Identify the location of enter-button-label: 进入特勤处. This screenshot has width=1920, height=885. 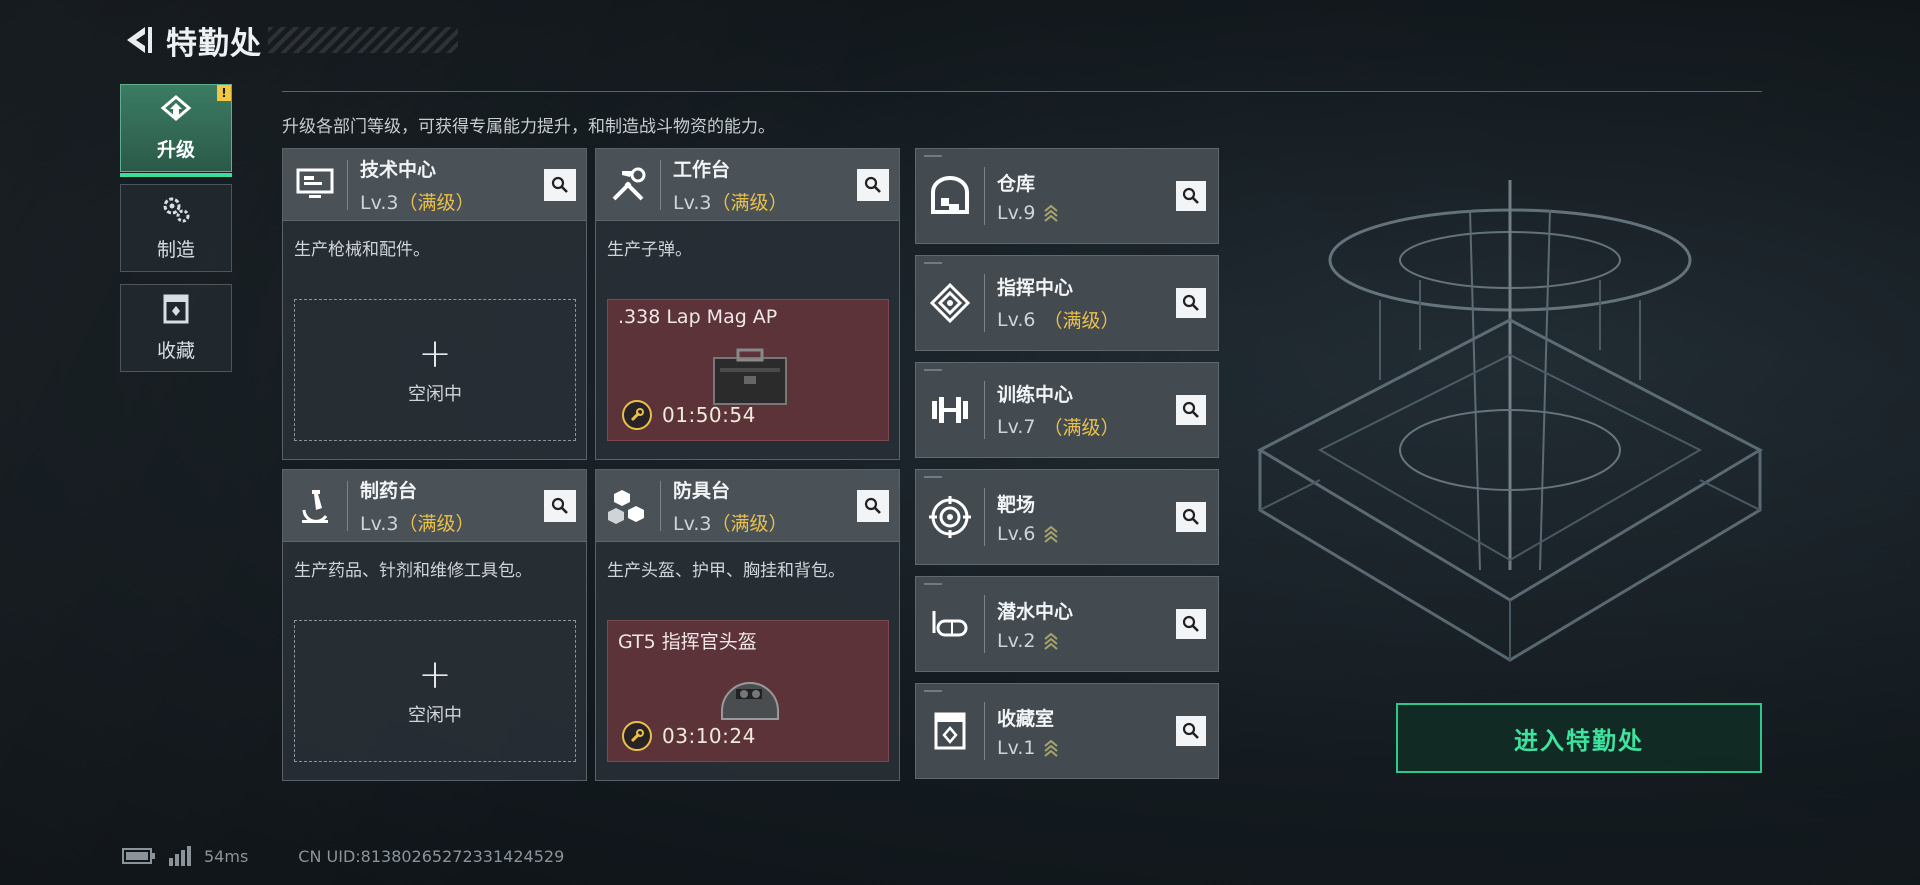
(1579, 740).